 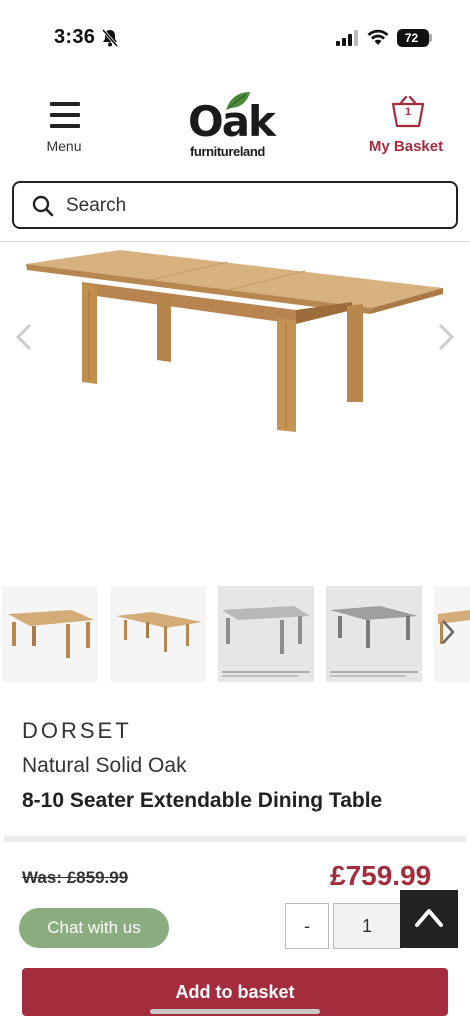 What do you see at coordinates (446, 337) in the screenshot?
I see `carousel-next-icon` at bounding box center [446, 337].